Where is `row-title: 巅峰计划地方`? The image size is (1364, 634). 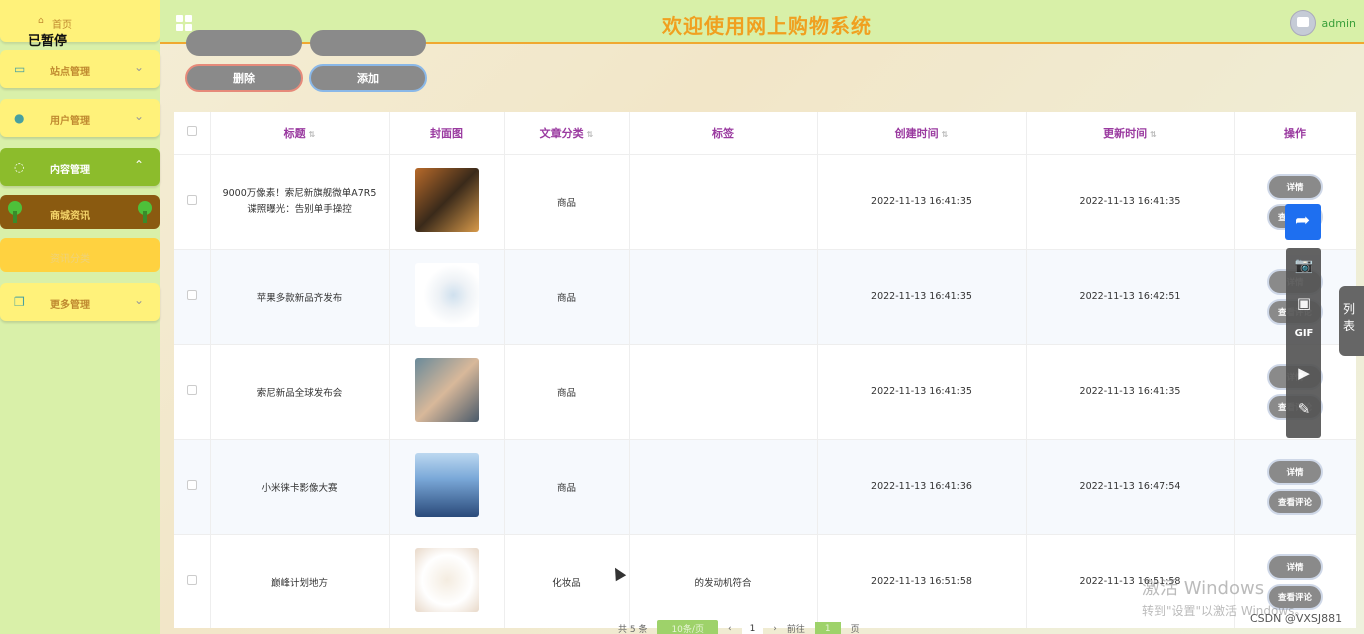 row-title: 巅峰计划地方 is located at coordinates (300, 581).